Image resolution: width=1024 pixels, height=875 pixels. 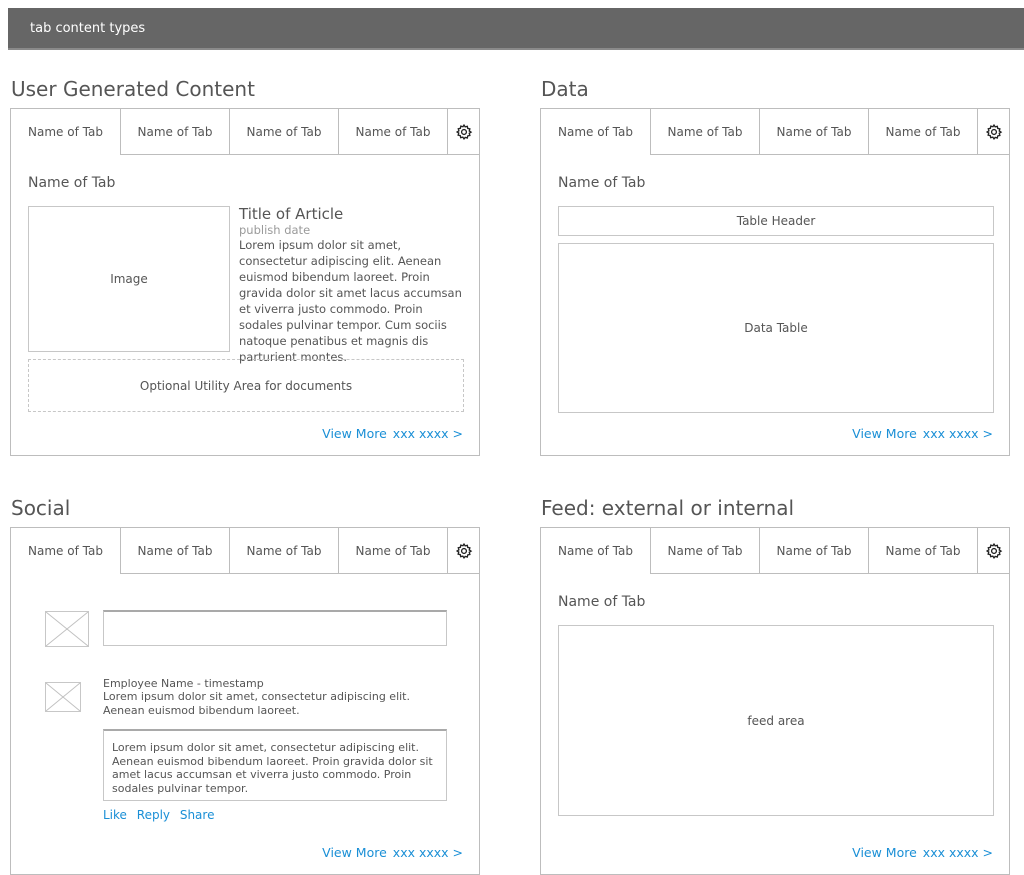 What do you see at coordinates (133, 89) in the screenshot?
I see `section-title-ugc: User Generated Content` at bounding box center [133, 89].